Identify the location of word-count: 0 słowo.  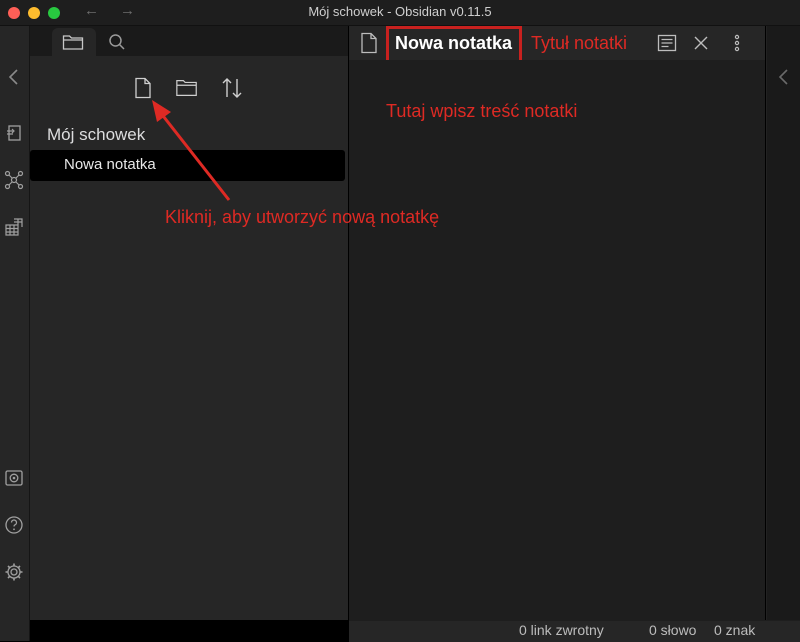
(673, 630).